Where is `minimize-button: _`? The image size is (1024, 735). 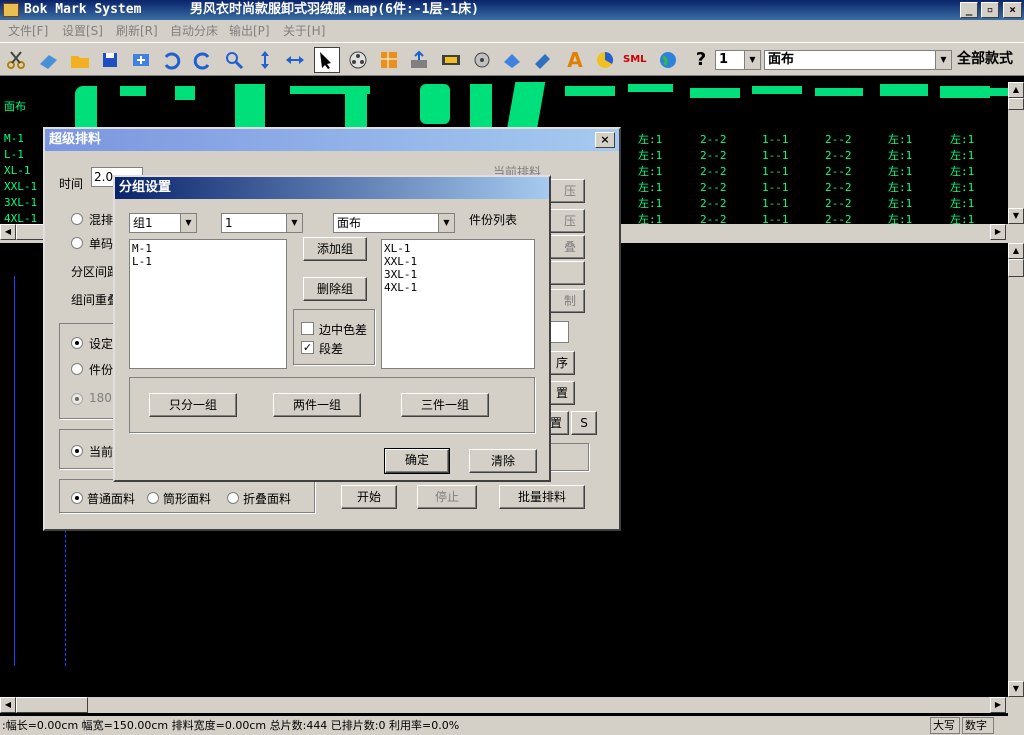
minimize-button: _ is located at coordinates (969, 10).